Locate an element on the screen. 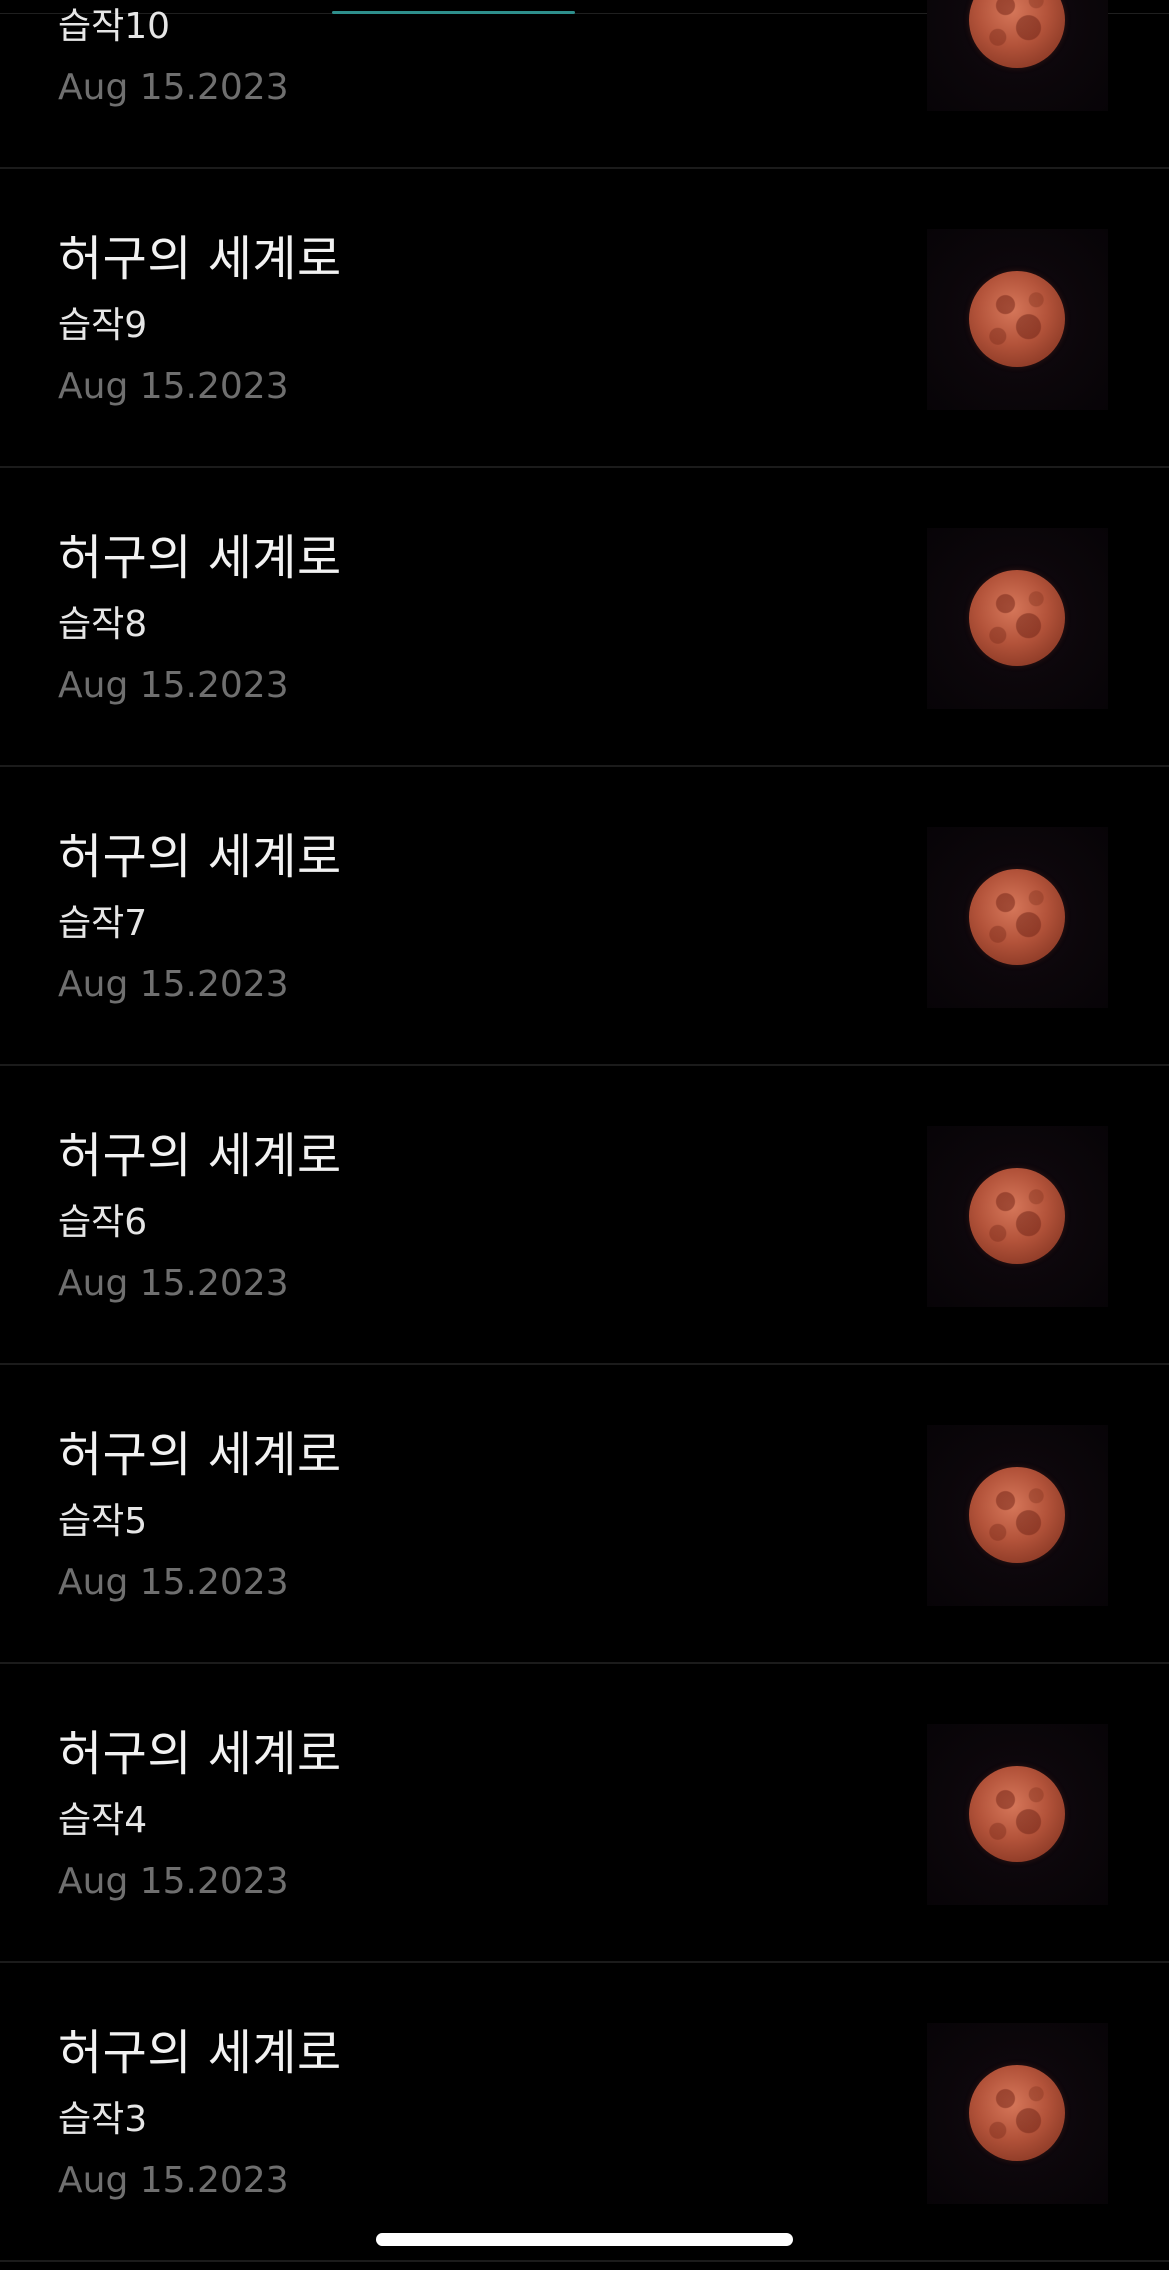 This screenshot has height=2270, width=1169. item-subtitle: 습작10 is located at coordinates (114, 26).